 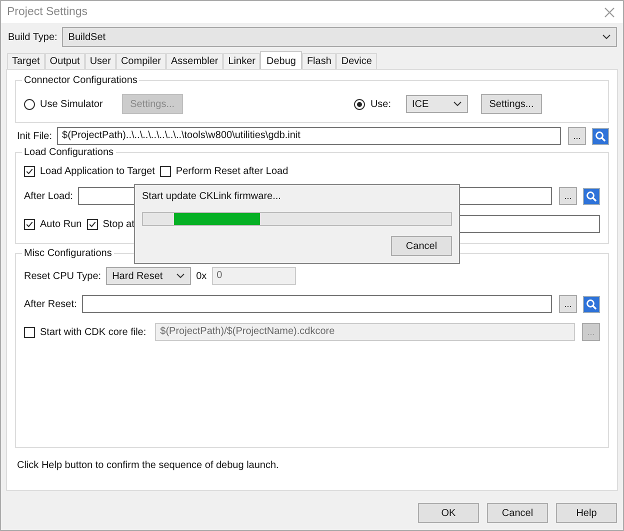 What do you see at coordinates (141, 61) in the screenshot?
I see `tab: Compiler` at bounding box center [141, 61].